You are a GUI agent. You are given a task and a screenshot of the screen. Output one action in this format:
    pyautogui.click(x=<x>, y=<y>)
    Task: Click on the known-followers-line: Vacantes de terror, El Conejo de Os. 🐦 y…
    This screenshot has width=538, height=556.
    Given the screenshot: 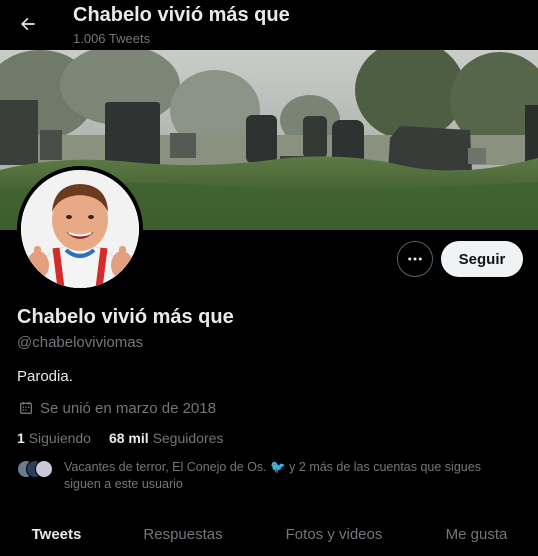 What is the action you would take?
    pyautogui.click(x=272, y=467)
    